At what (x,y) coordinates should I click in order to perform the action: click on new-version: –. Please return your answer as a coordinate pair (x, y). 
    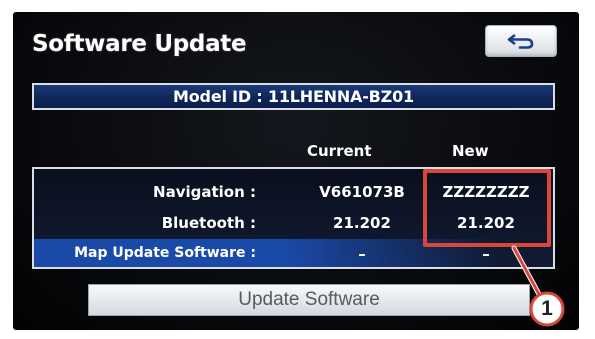
    Looking at the image, I should click on (486, 254).